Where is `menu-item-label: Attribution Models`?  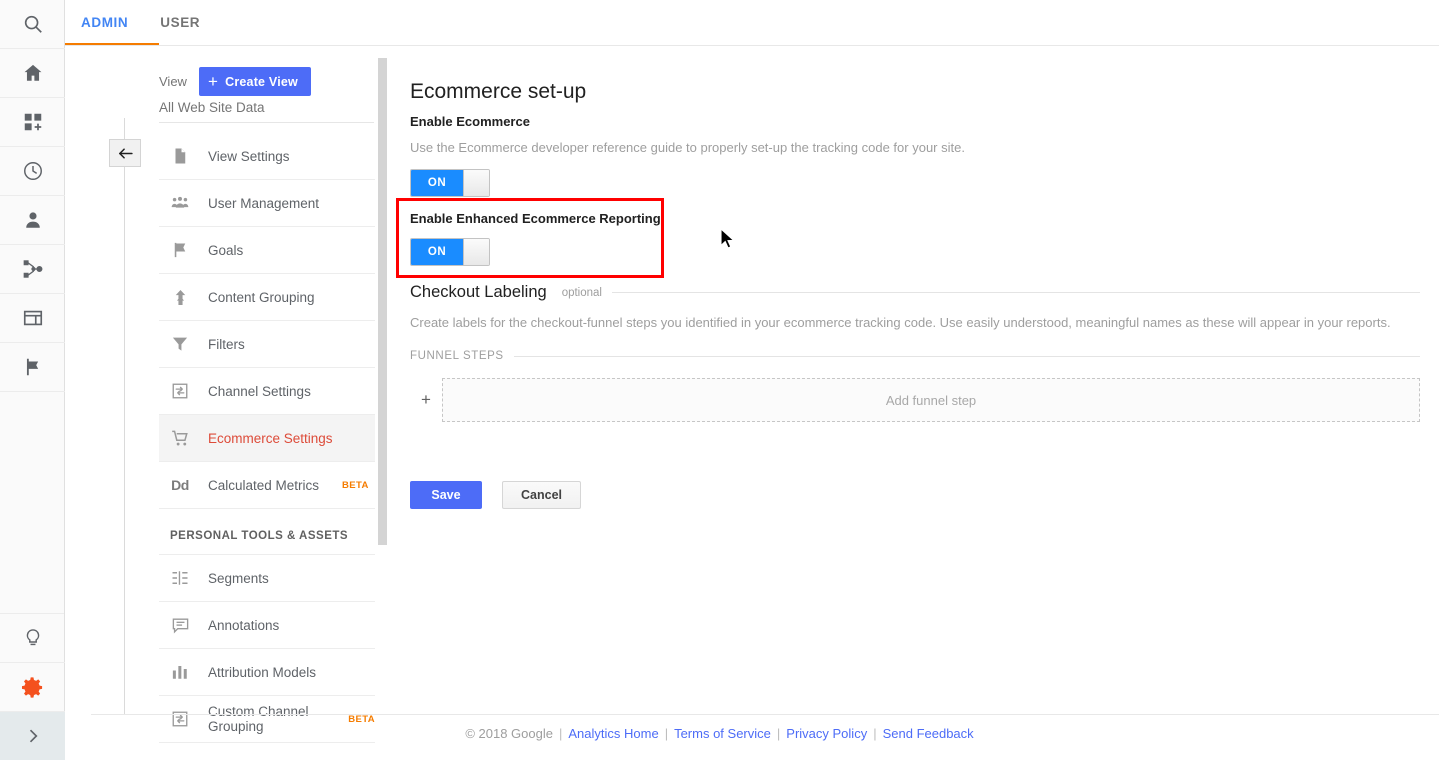
menu-item-label: Attribution Models is located at coordinates (262, 672).